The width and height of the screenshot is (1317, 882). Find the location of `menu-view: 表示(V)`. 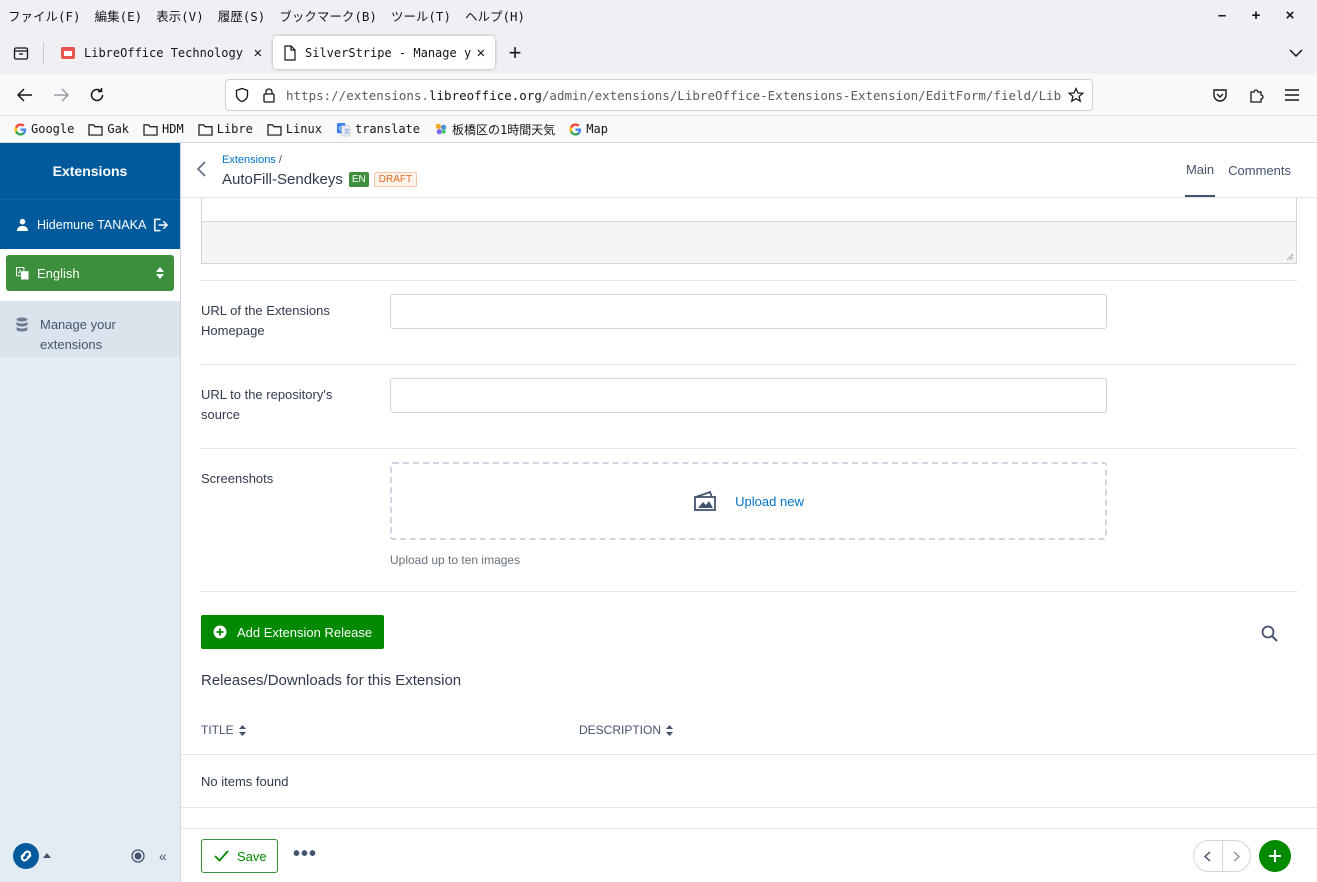

menu-view: 表示(V) is located at coordinates (180, 15).